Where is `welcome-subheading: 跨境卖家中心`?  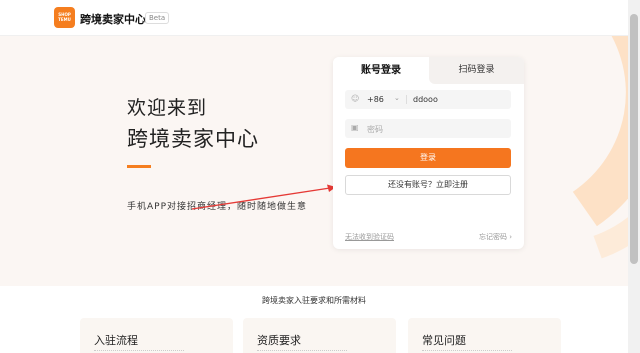
welcome-subheading: 跨境卖家中心 is located at coordinates (193, 139).